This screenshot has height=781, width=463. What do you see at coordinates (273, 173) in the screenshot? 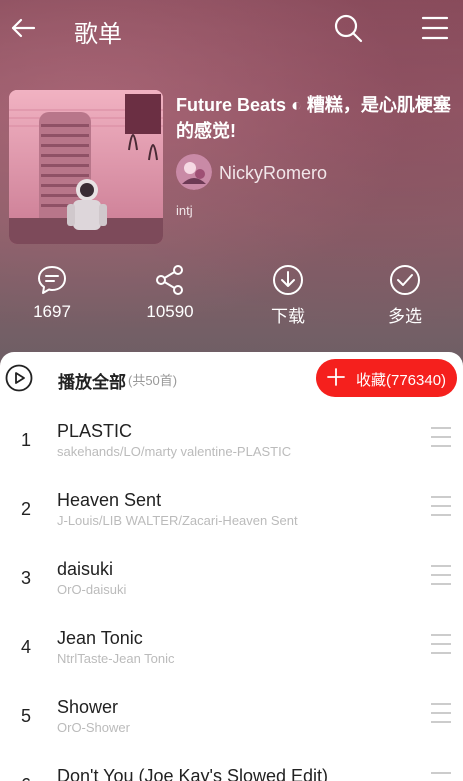
I see `creator-name: NickyRomero` at bounding box center [273, 173].